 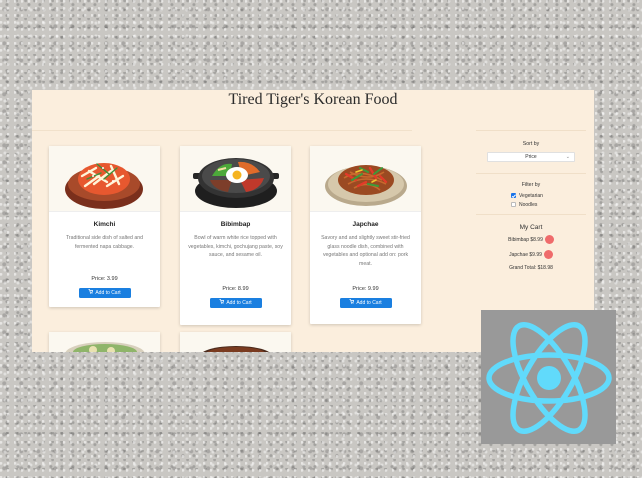 I want to click on chevron-down-icon: ⌄, so click(x=567, y=157).